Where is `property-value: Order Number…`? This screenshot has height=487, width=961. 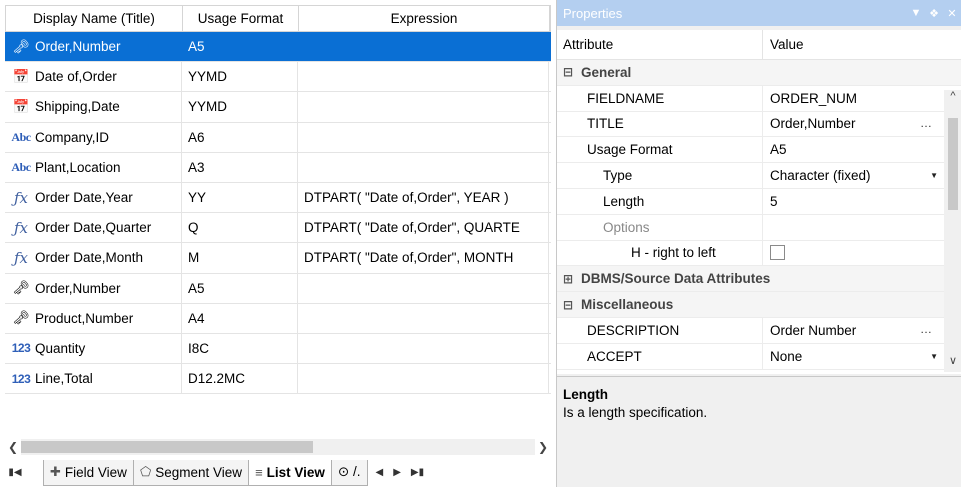
property-value: Order Number… is located at coordinates (862, 330).